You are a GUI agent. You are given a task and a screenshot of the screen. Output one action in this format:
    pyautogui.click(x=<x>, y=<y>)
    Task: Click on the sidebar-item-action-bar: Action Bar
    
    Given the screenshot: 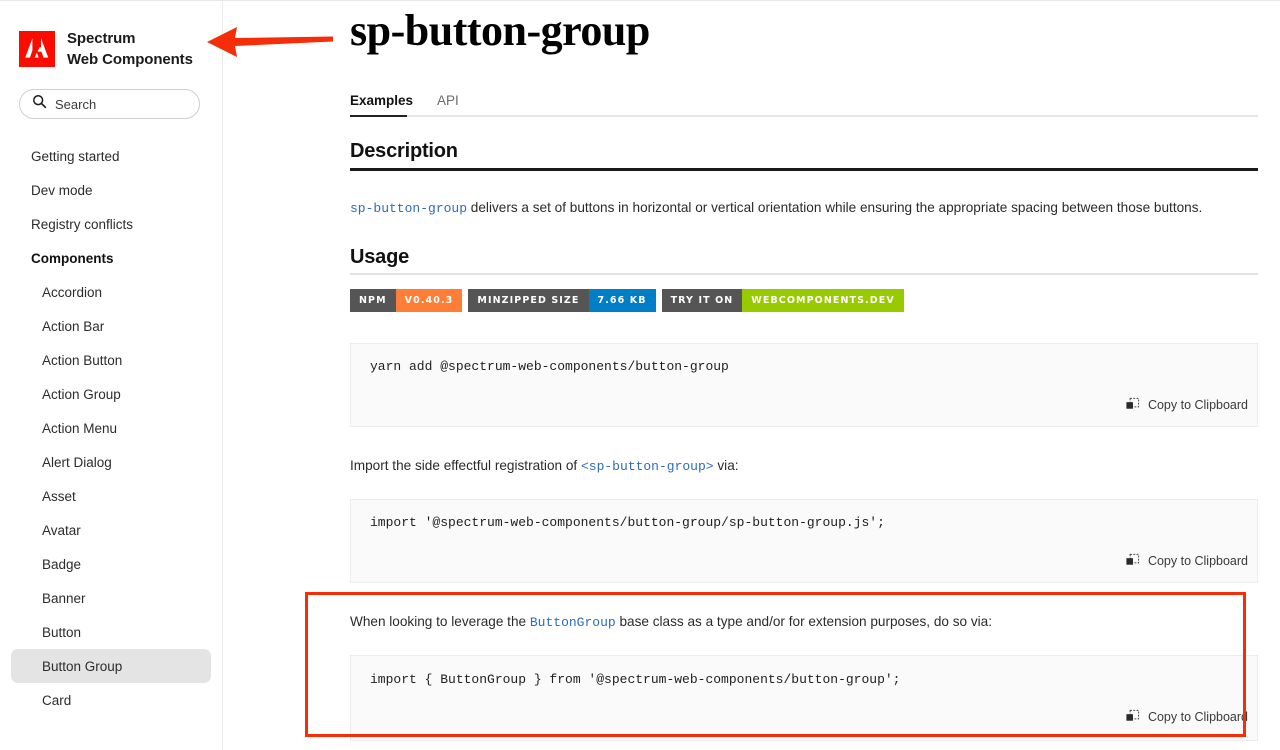 What is the action you would take?
    pyautogui.click(x=111, y=326)
    